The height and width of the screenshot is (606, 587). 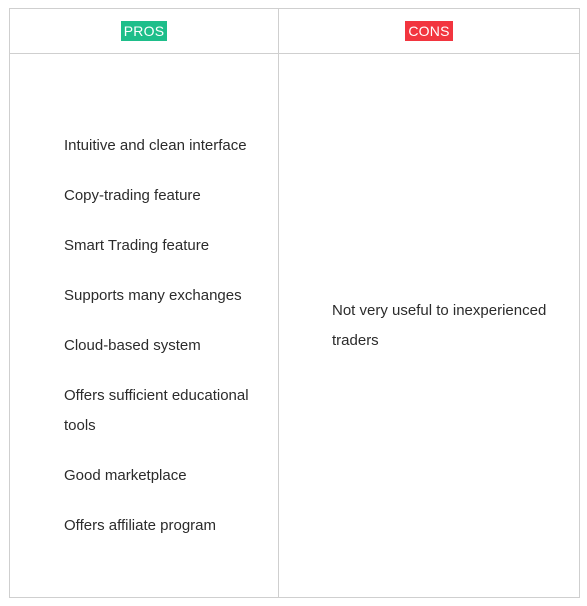 I want to click on pros-item: Cloud-based system, so click(x=132, y=345).